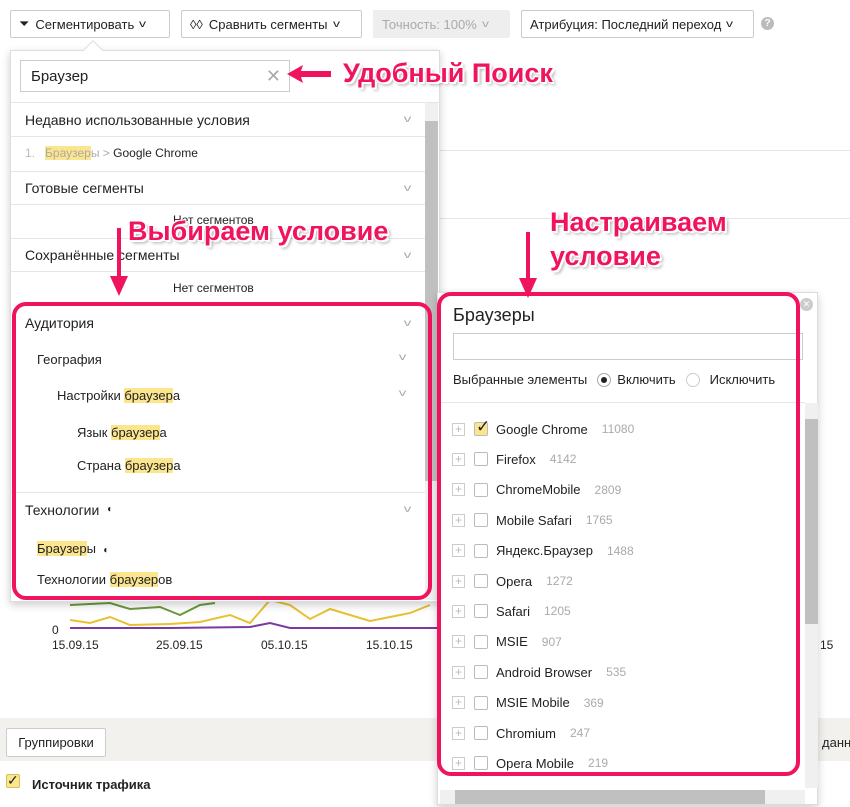 The height and width of the screenshot is (807, 850). I want to click on x-tick: 15, so click(827, 645).